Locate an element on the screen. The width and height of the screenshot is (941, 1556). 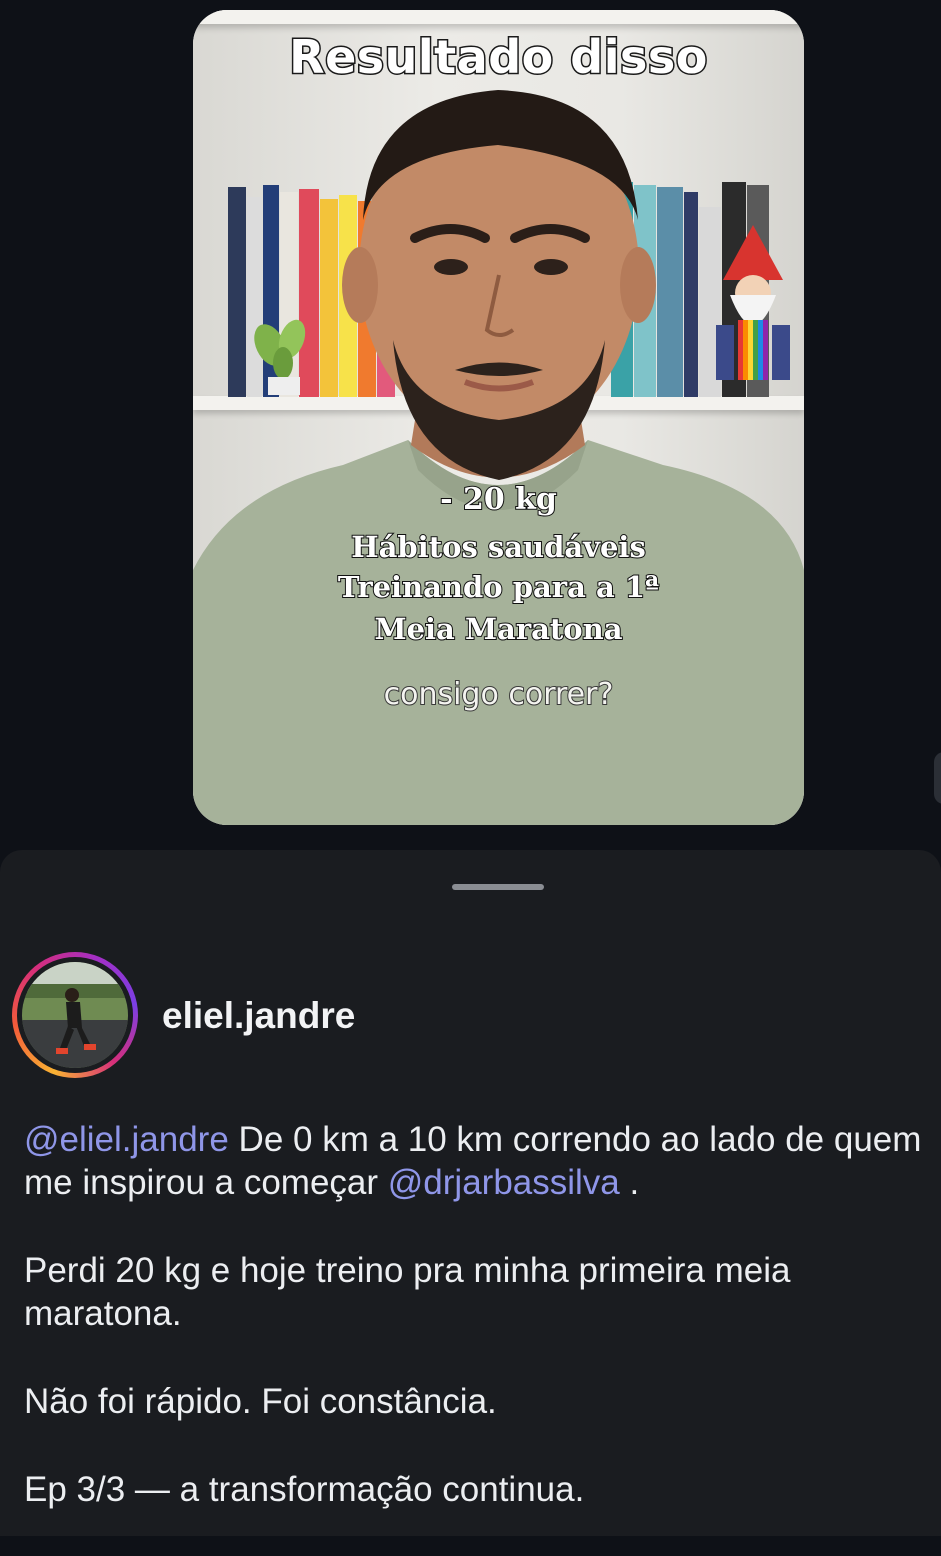
media-title-text: Resultado disso is located at coordinates (498, 57).